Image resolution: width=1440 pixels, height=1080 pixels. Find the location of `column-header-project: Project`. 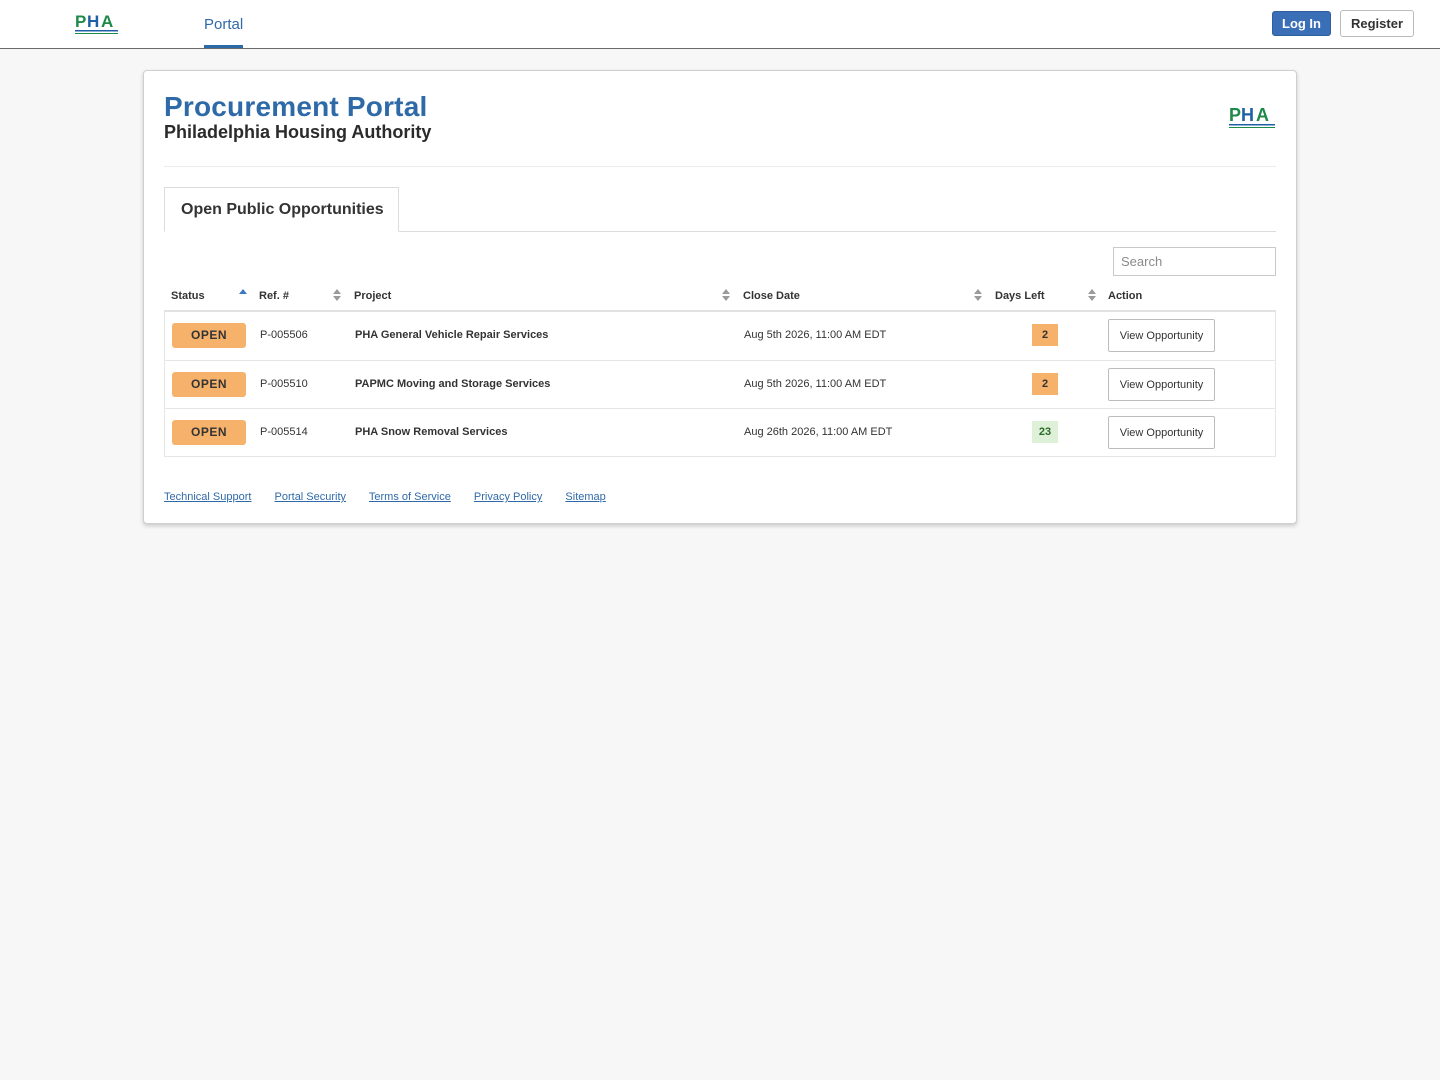

column-header-project: Project is located at coordinates (372, 296).